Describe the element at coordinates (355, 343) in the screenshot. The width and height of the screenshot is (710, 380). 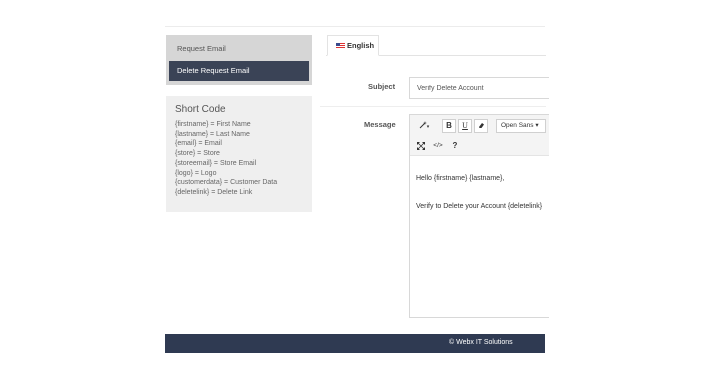
I see `footer-bar: © Webx IT Solutions` at that location.